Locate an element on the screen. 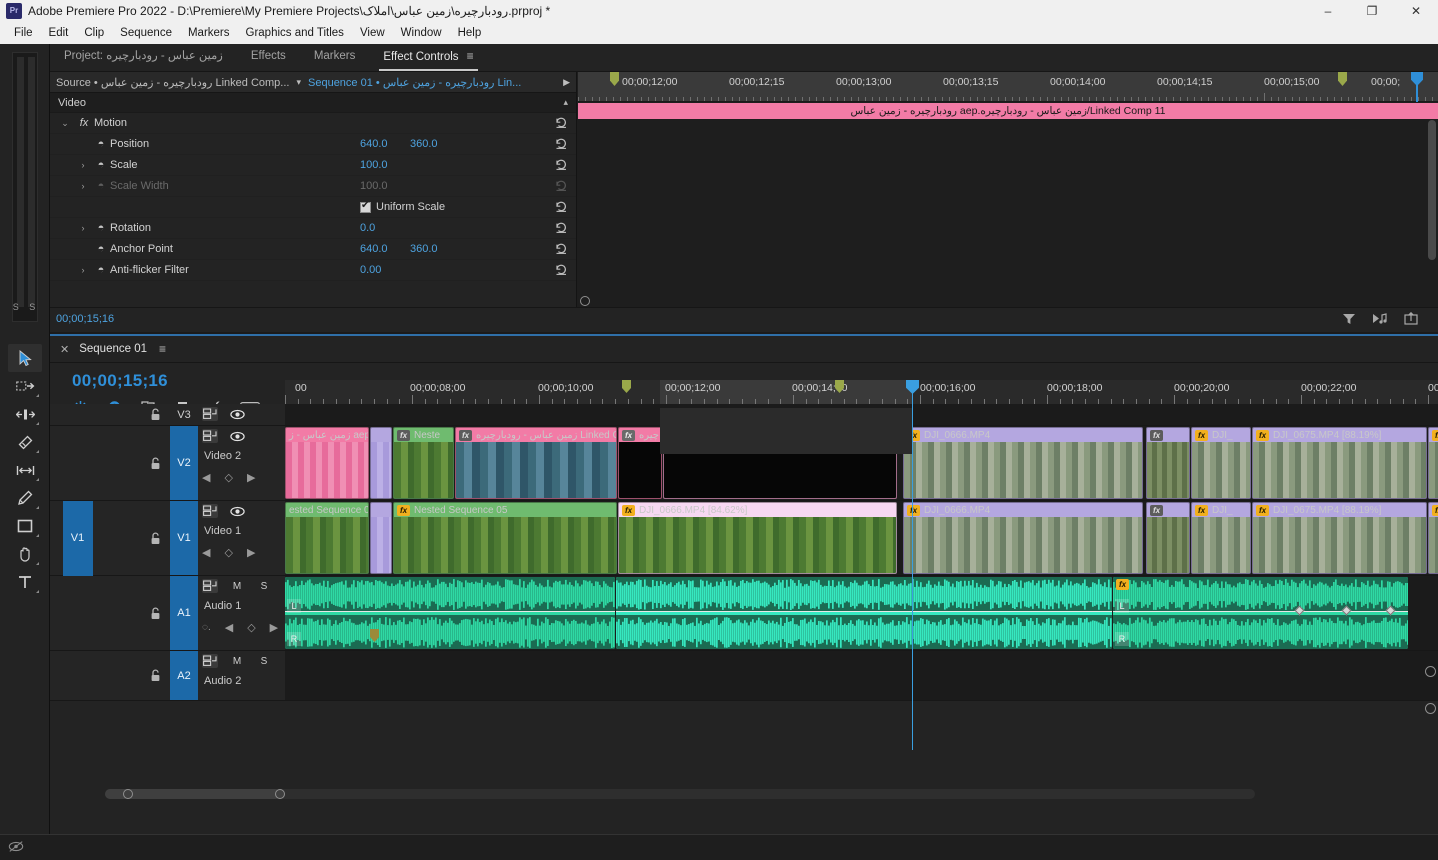 This screenshot has height=860, width=1438. clip-volume-line is located at coordinates (450, 611).